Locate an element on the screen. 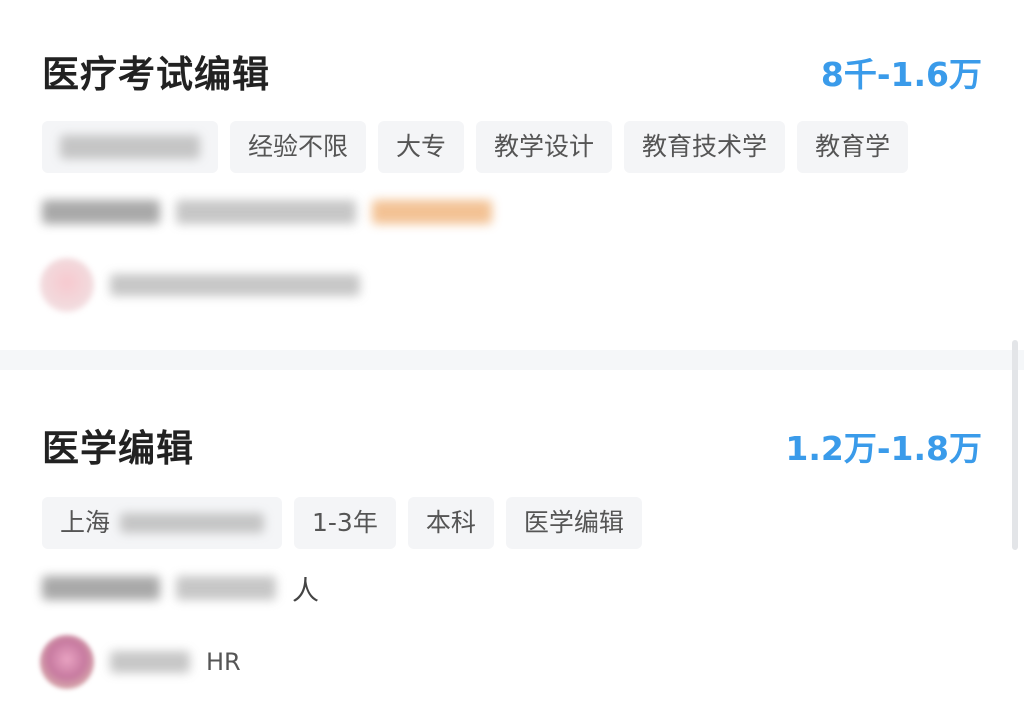  card-divider is located at coordinates (512, 360).